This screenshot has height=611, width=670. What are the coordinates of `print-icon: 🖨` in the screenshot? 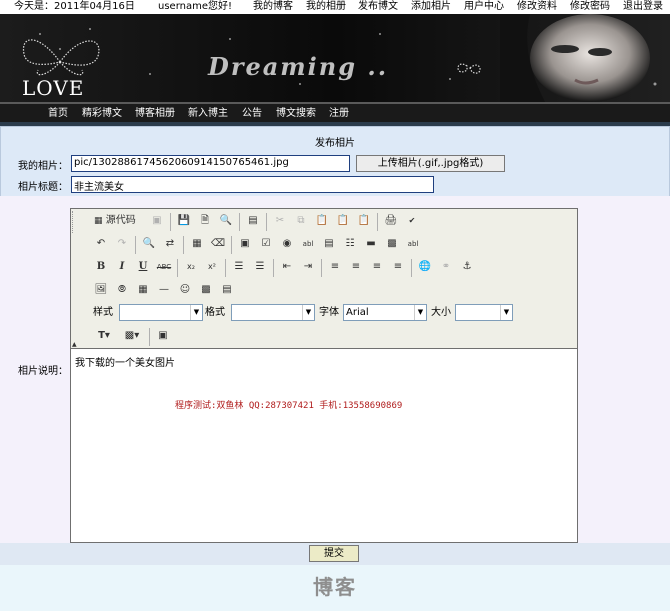 It's located at (391, 221).